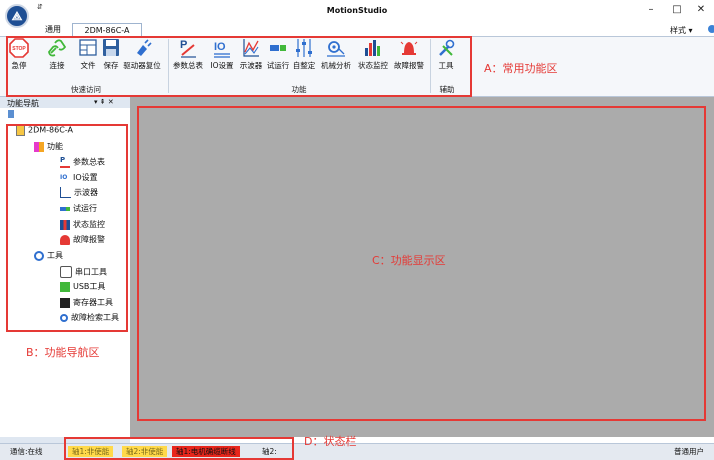 The width and height of the screenshot is (714, 460). What do you see at coordinates (11, 114) in the screenshot?
I see `nav-toolbar-icon` at bounding box center [11, 114].